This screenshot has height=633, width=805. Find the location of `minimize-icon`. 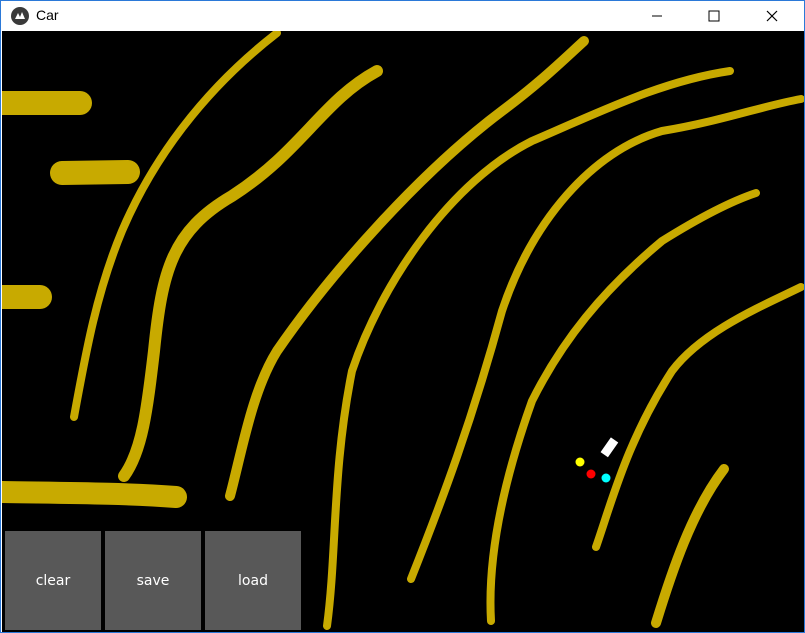

minimize-icon is located at coordinates (657, 16).